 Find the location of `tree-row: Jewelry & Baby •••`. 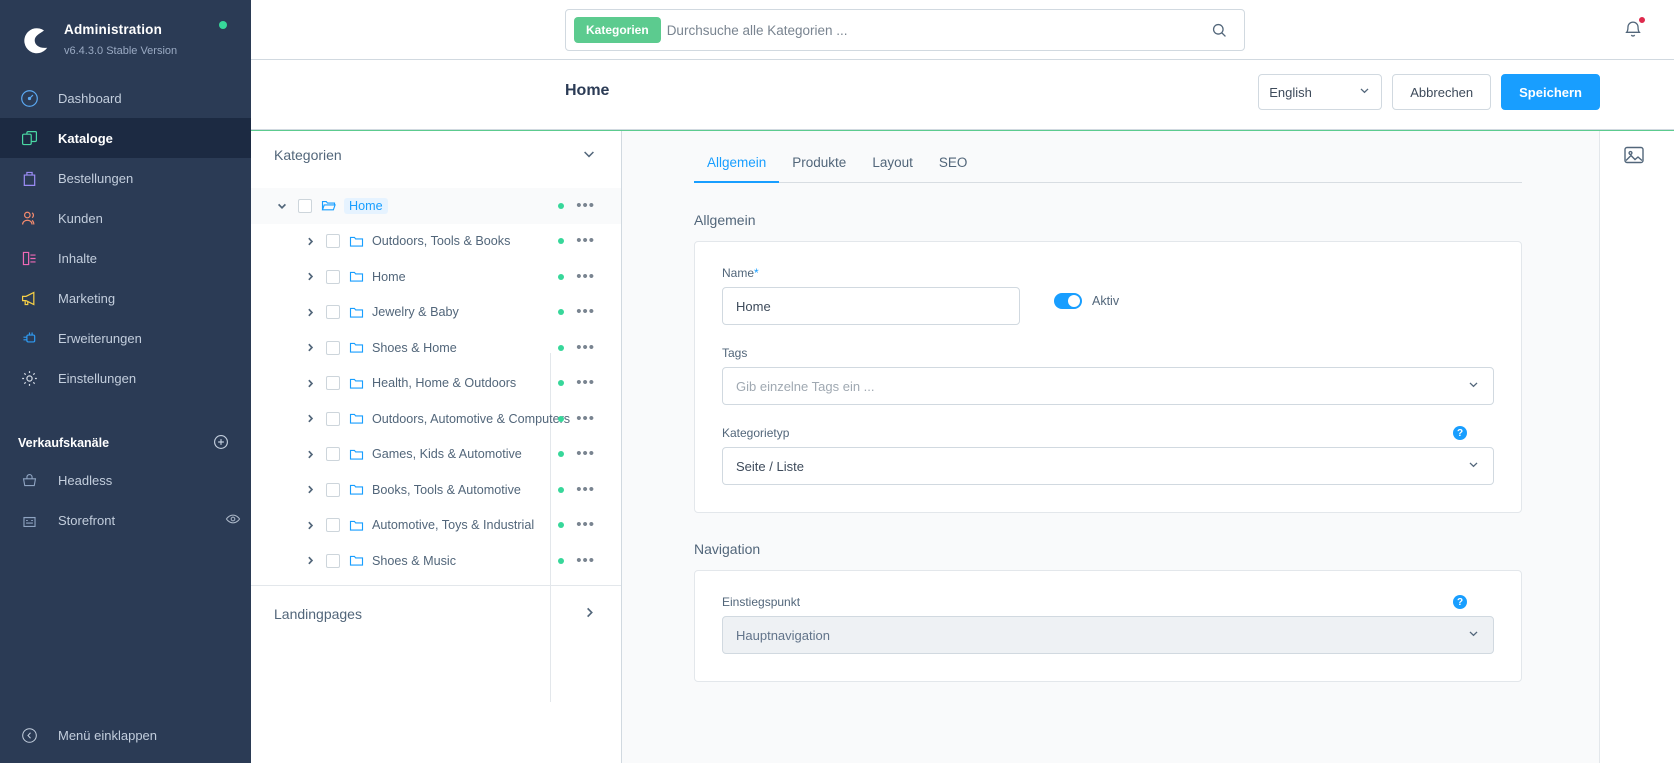

tree-row: Jewelry & Baby ••• is located at coordinates (436, 313).